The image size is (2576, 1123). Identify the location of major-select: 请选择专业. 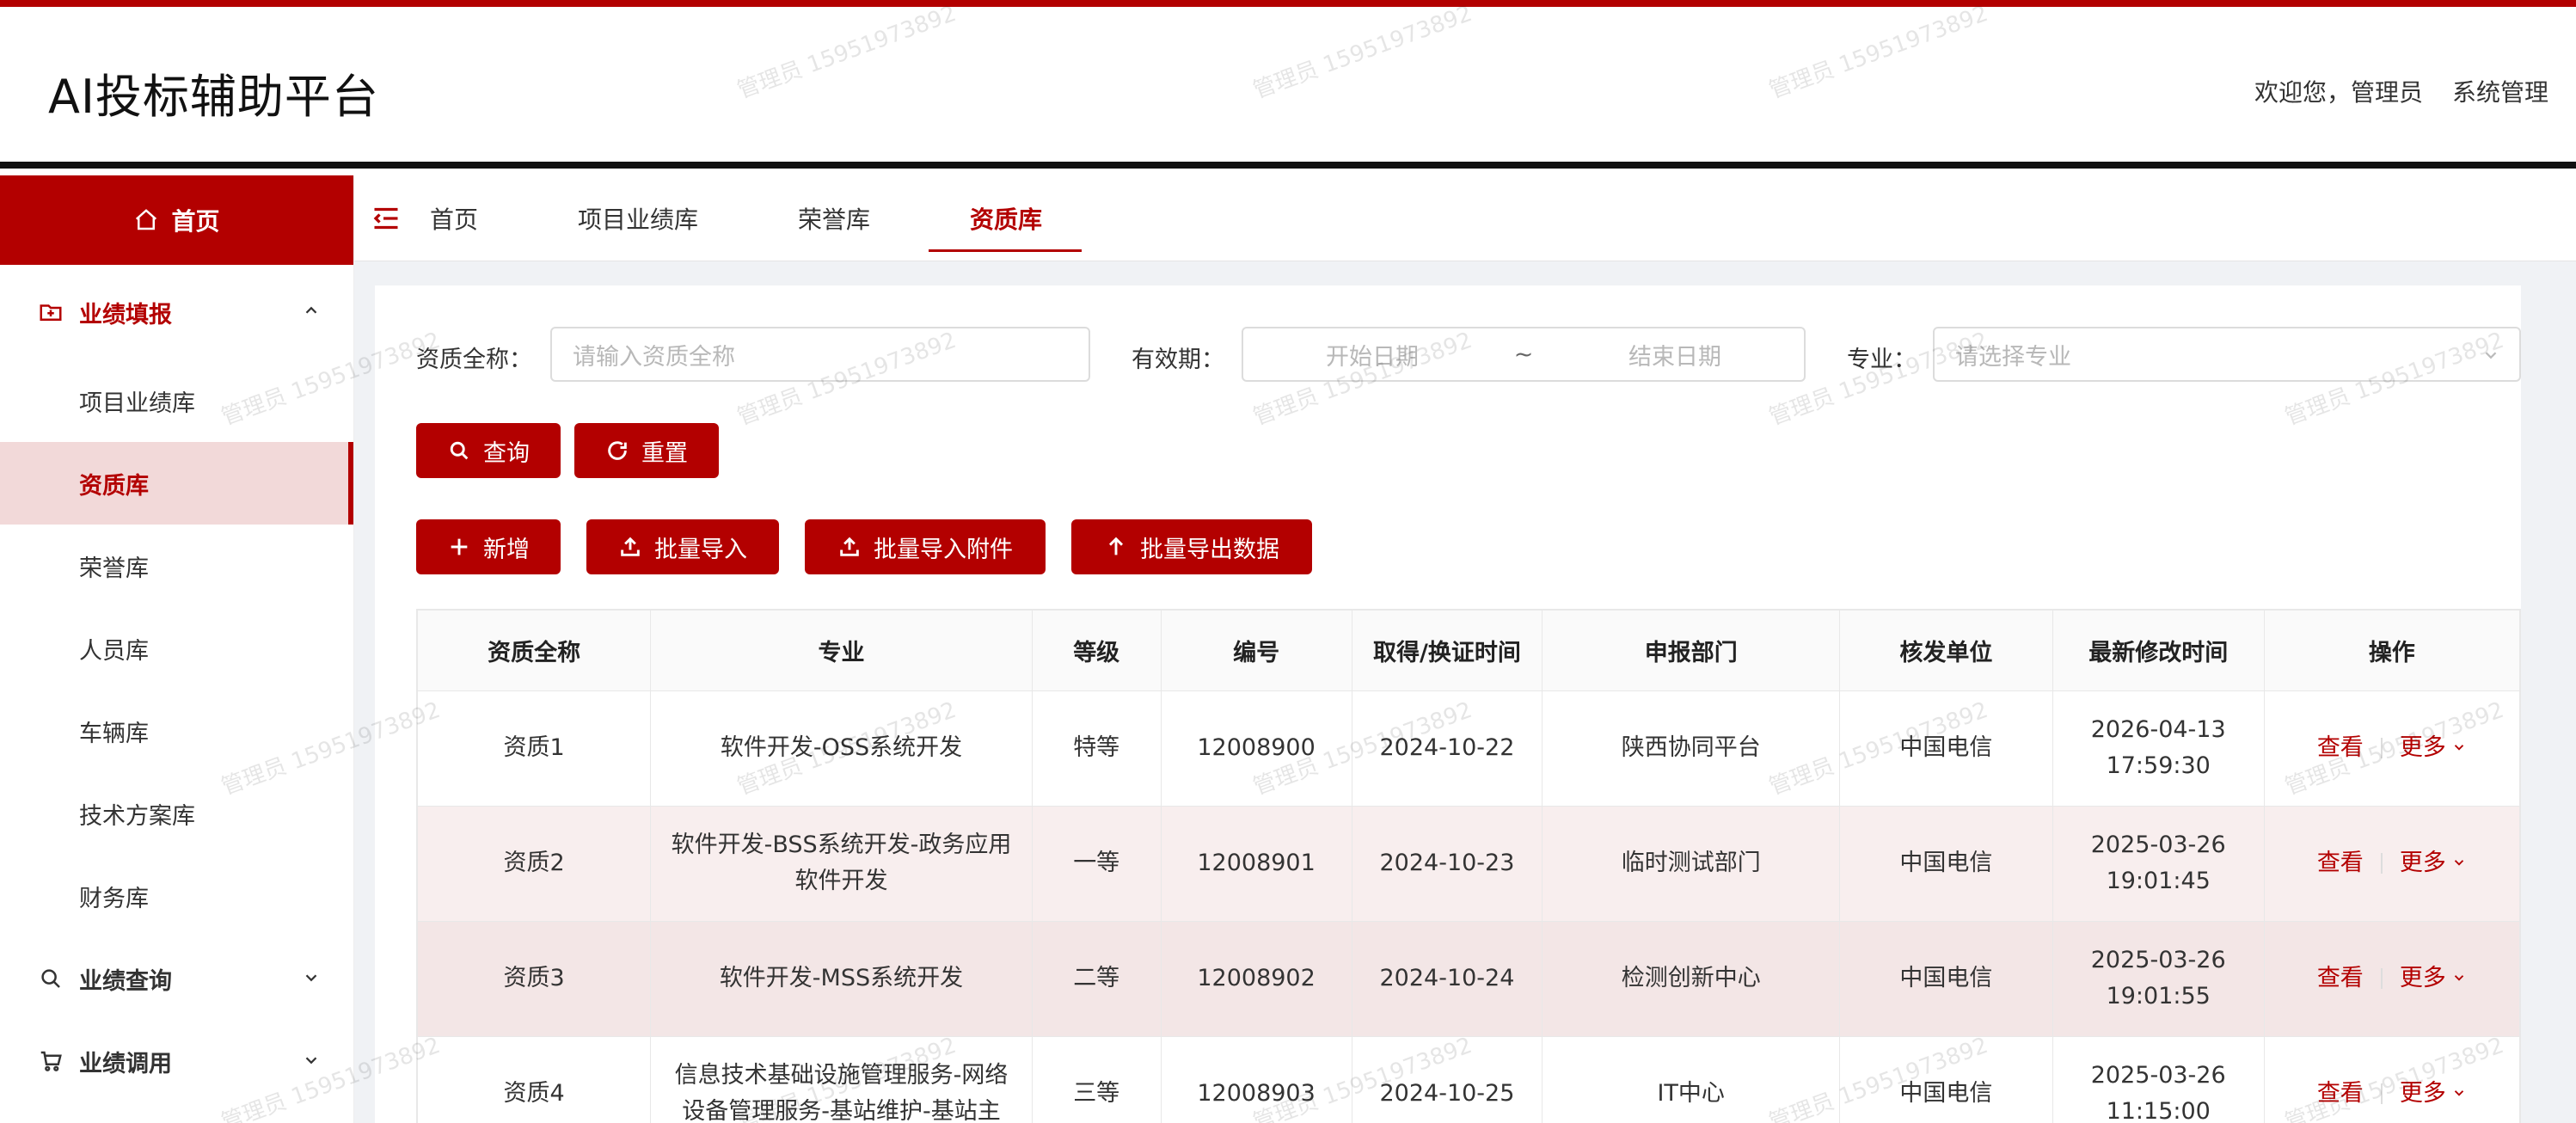
(2227, 354).